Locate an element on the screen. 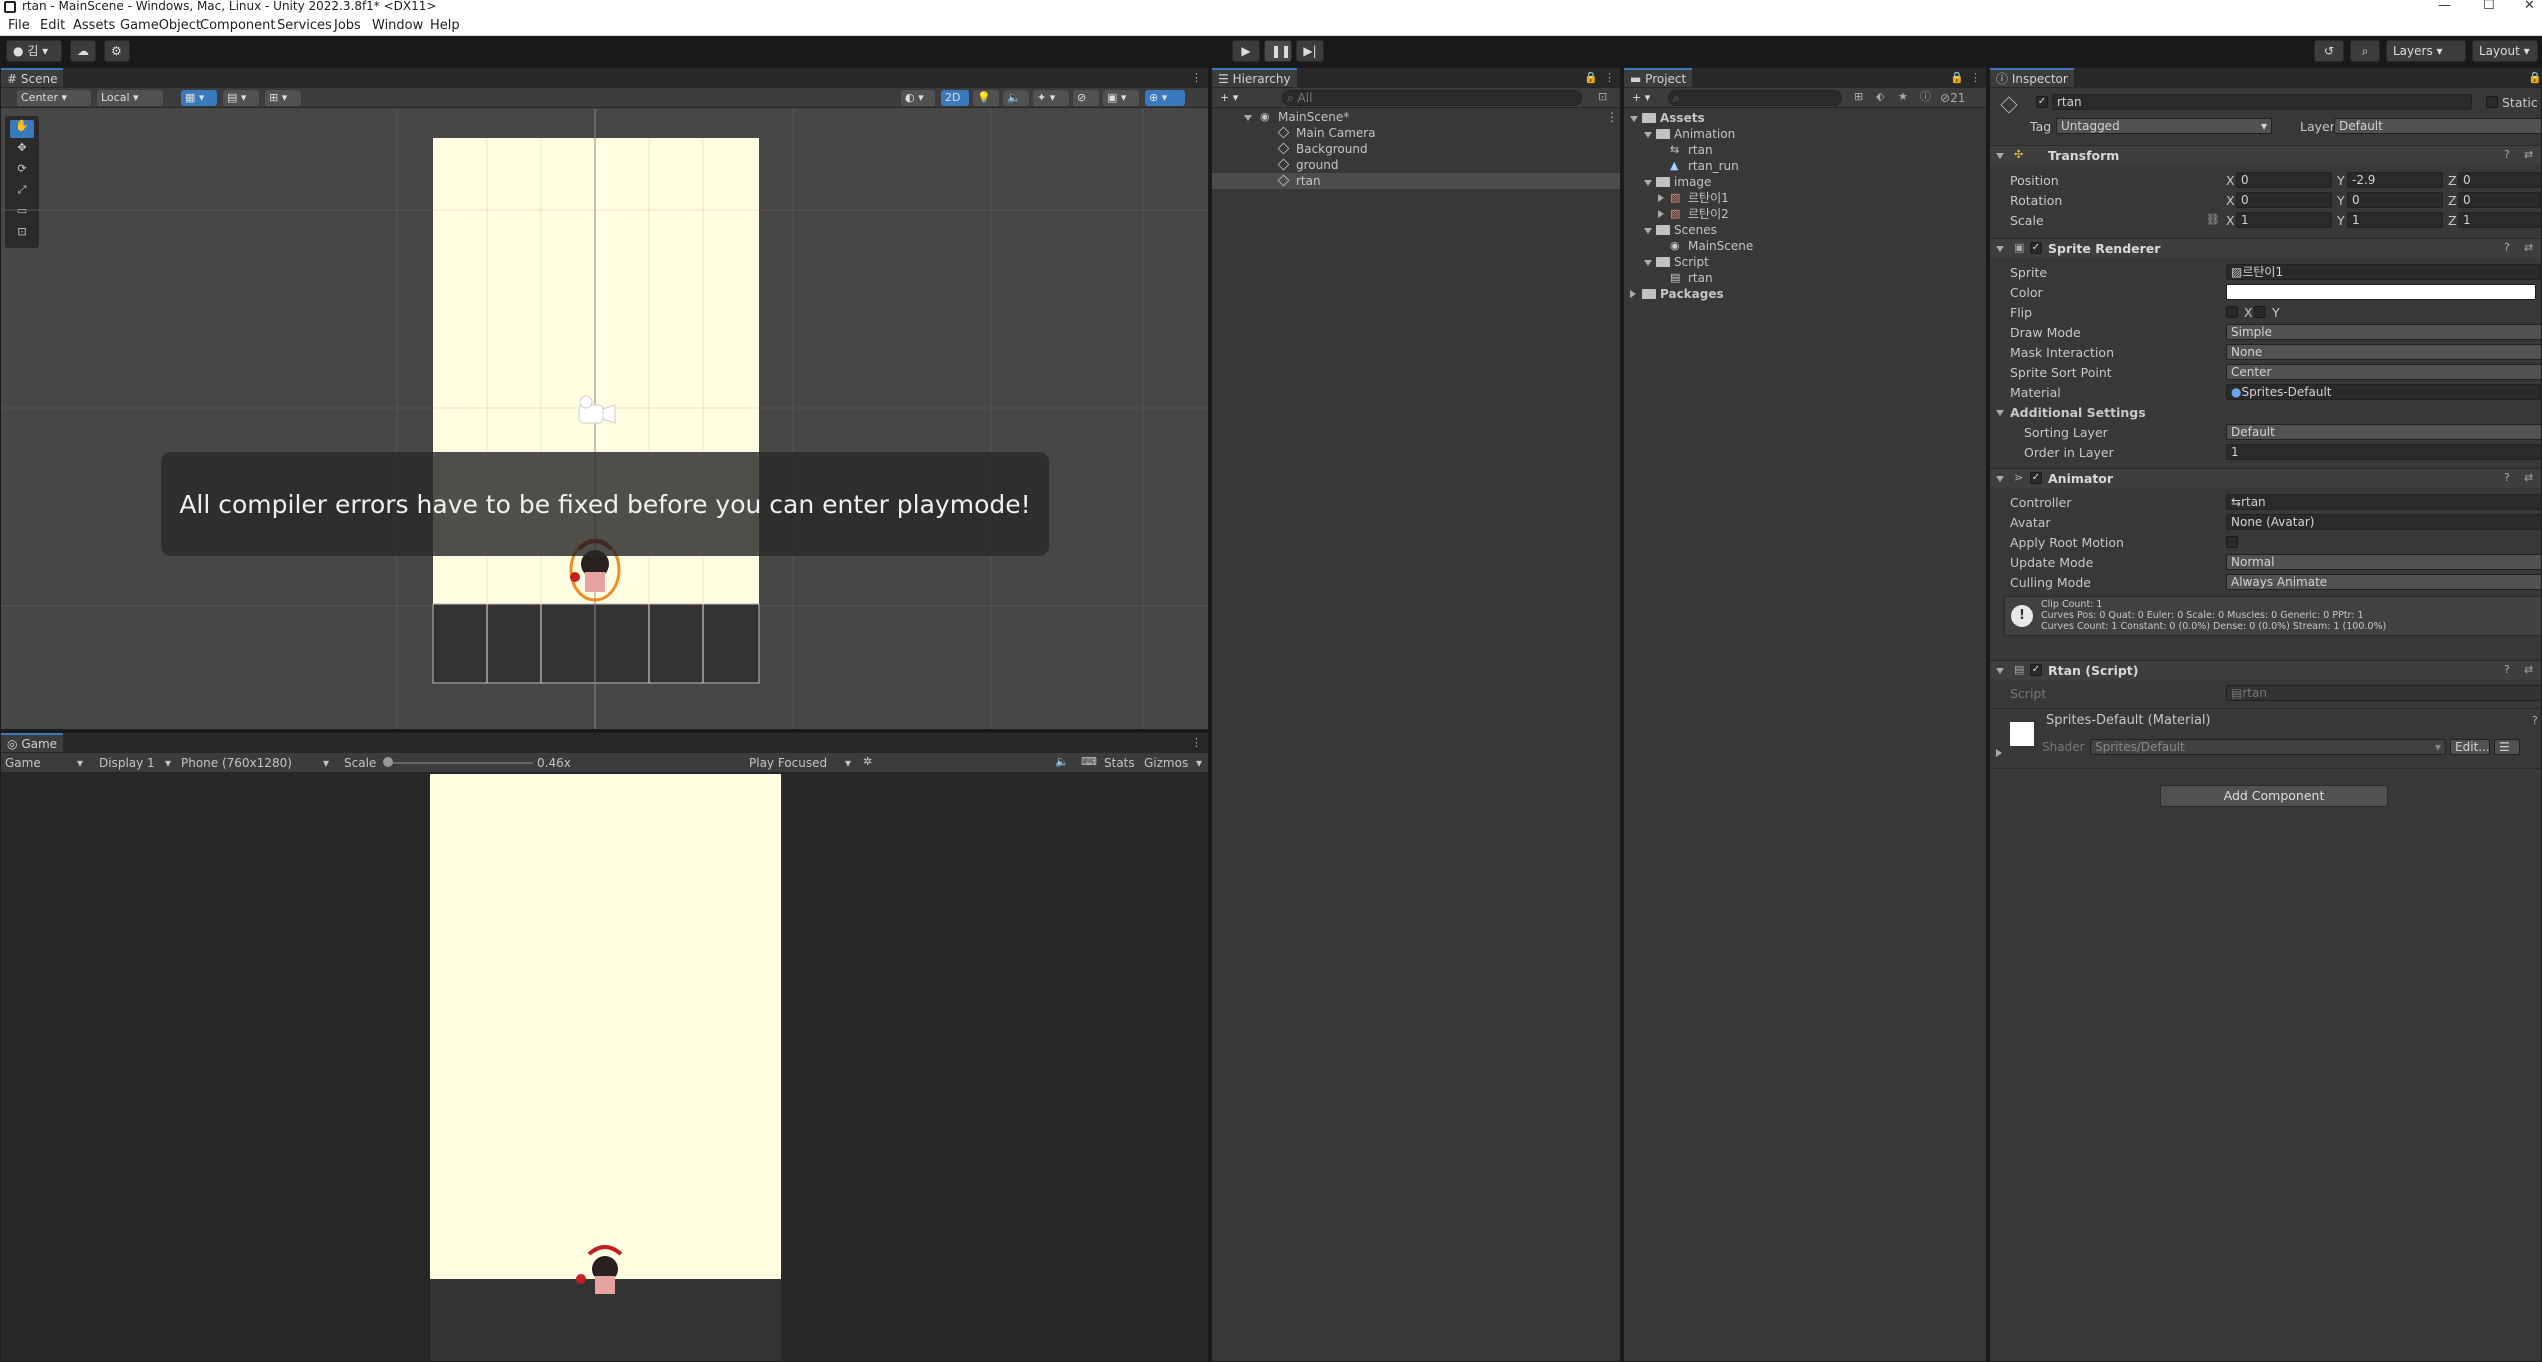  bug-icon: ✲ is located at coordinates (867, 762).